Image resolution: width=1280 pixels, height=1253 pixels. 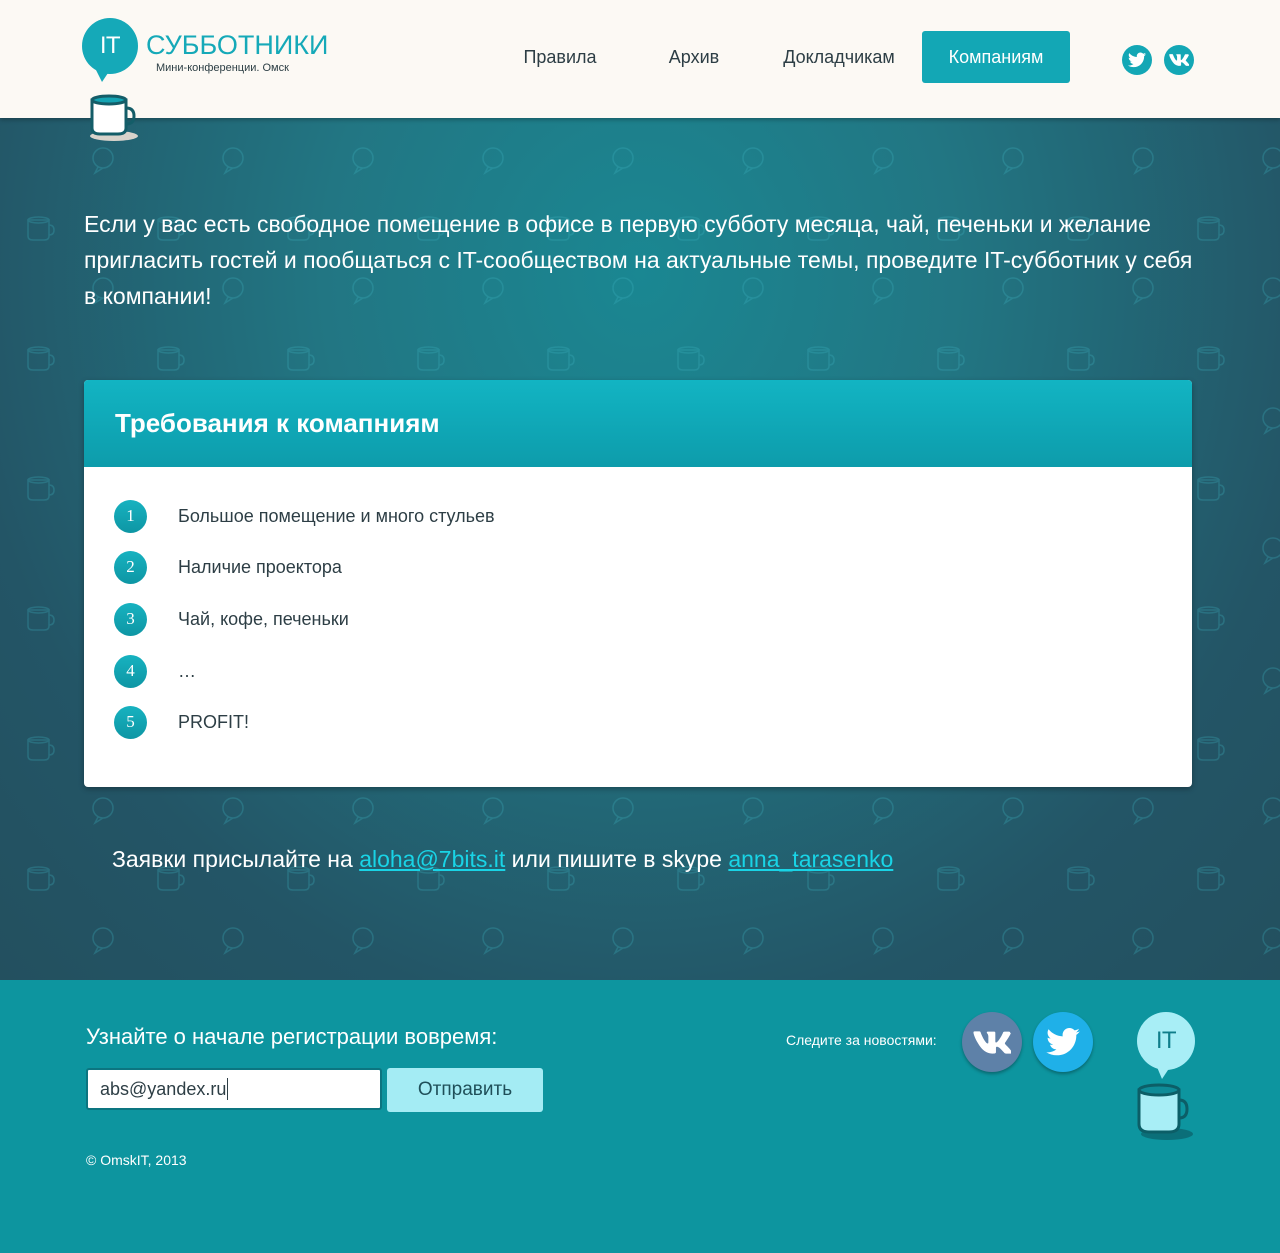 What do you see at coordinates (839, 57) in the screenshot?
I see `nav-speakers: Докладчикам` at bounding box center [839, 57].